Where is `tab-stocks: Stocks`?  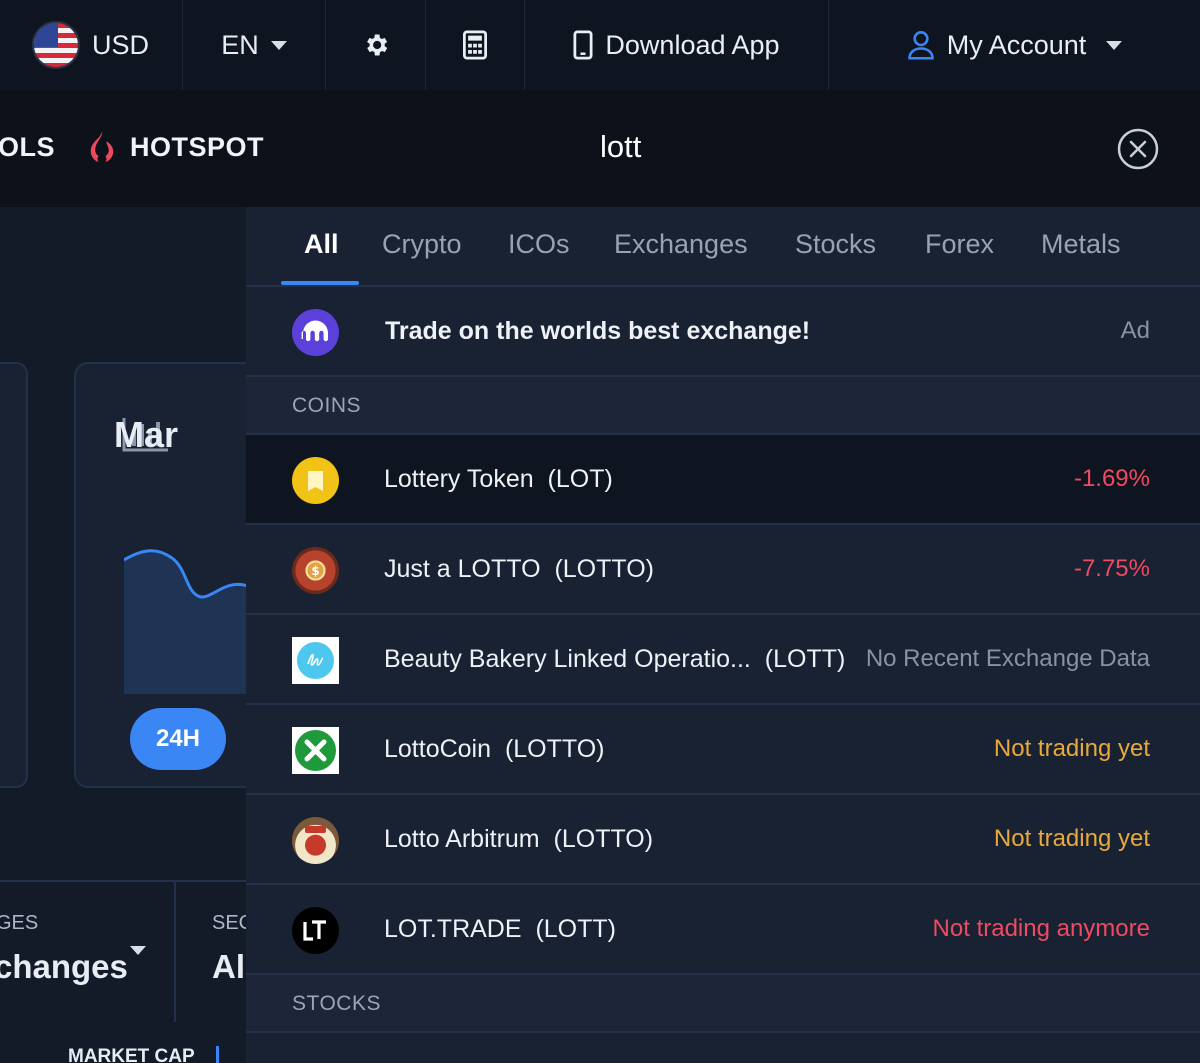
tab-stocks: Stocks is located at coordinates (835, 244).